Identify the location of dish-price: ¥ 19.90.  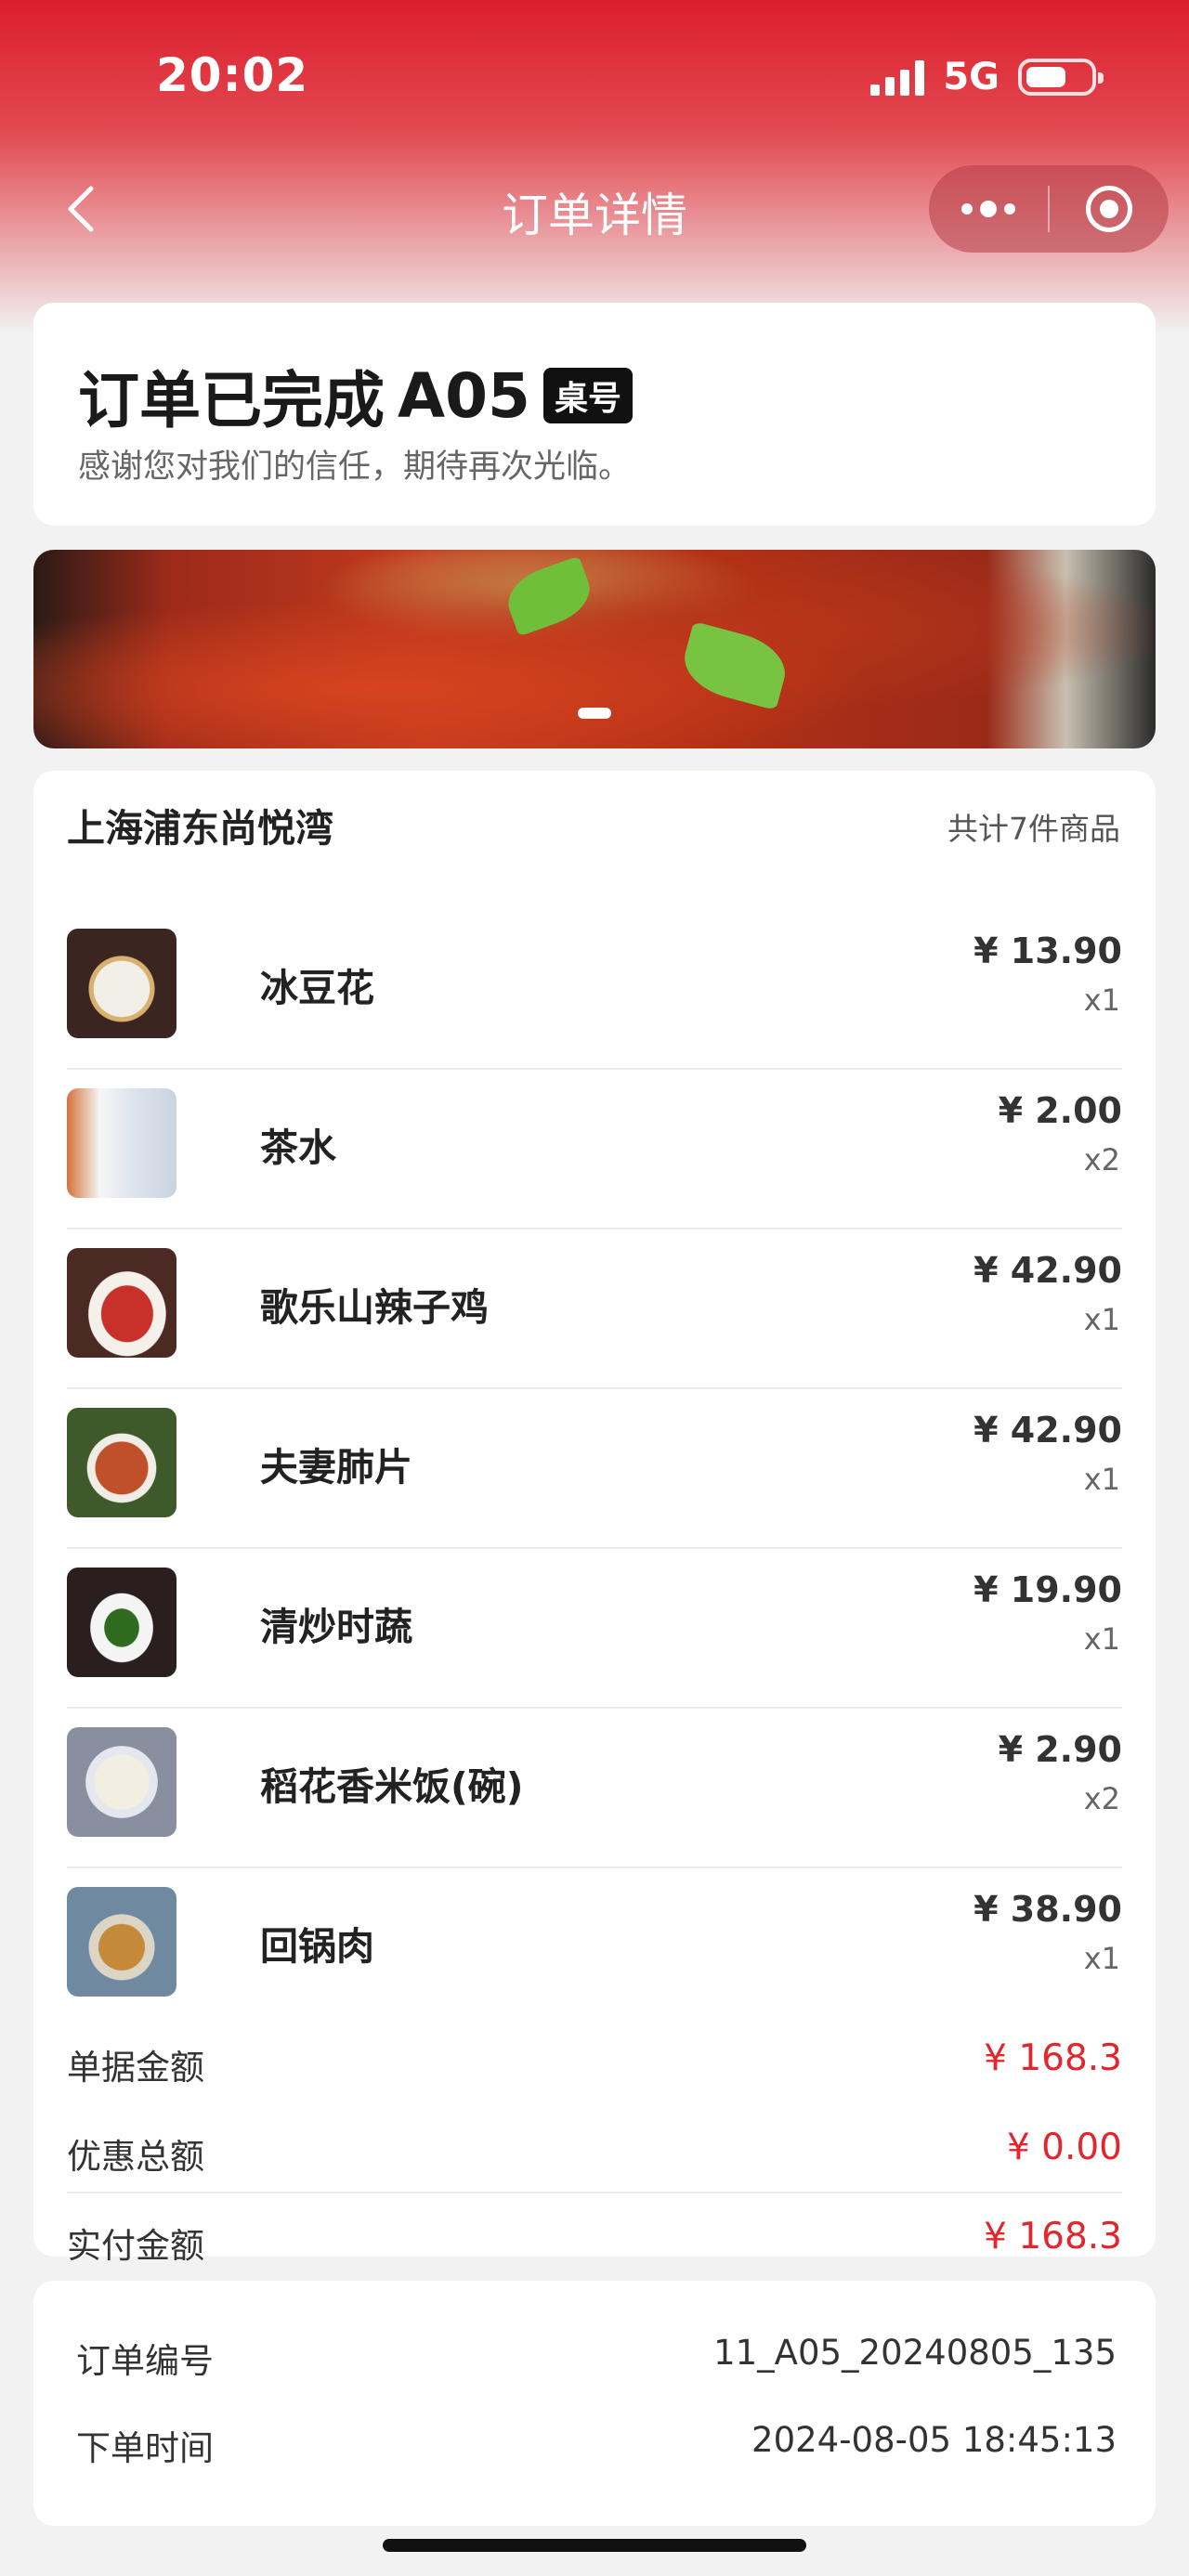
(1048, 1589).